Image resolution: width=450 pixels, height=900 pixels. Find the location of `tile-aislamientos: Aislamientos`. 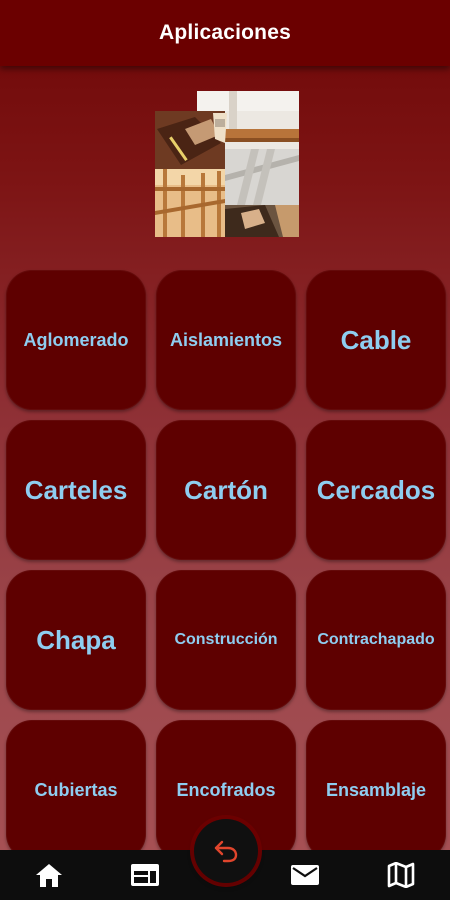

tile-aislamientos: Aislamientos is located at coordinates (226, 340).